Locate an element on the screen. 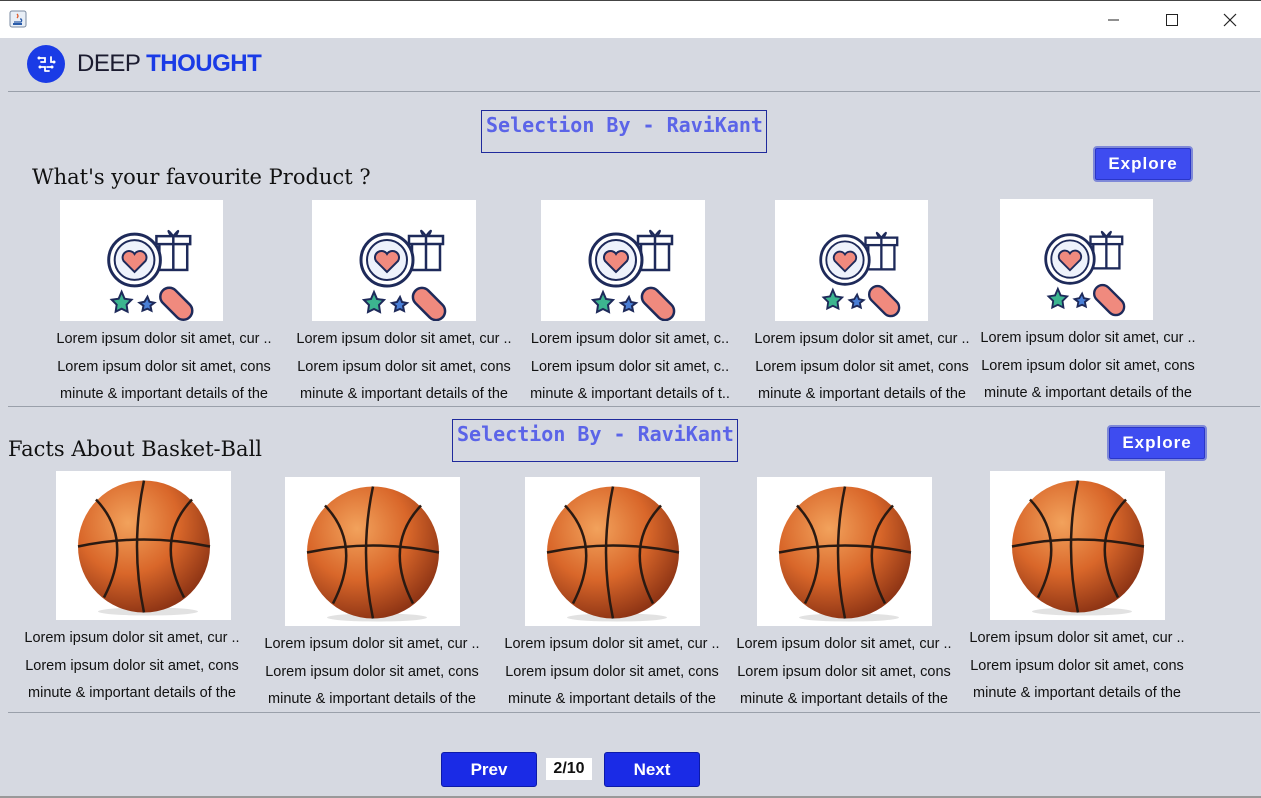 The width and height of the screenshot is (1261, 798). minimize-icon is located at coordinates (1113, 20).